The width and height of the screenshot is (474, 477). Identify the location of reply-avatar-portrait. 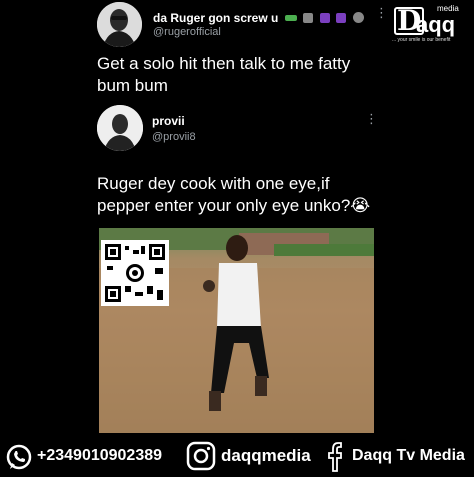
(120, 128).